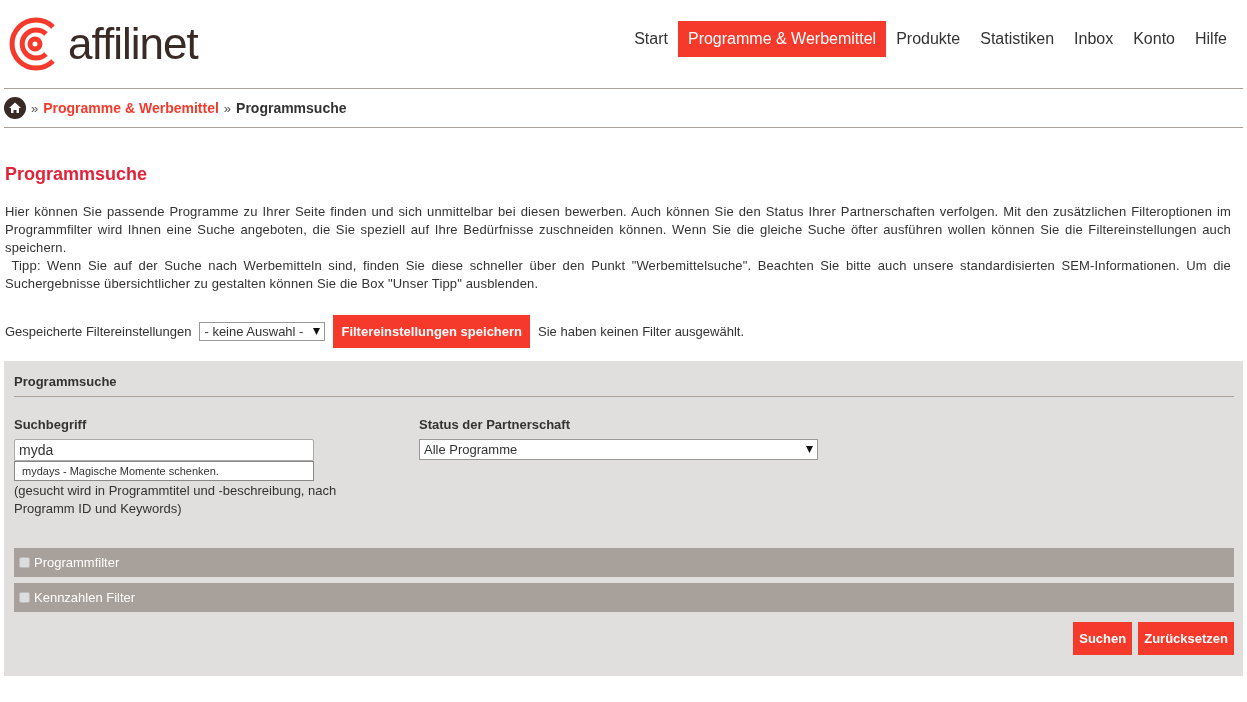  I want to click on nav-tab: Statistiken, so click(1017, 39).